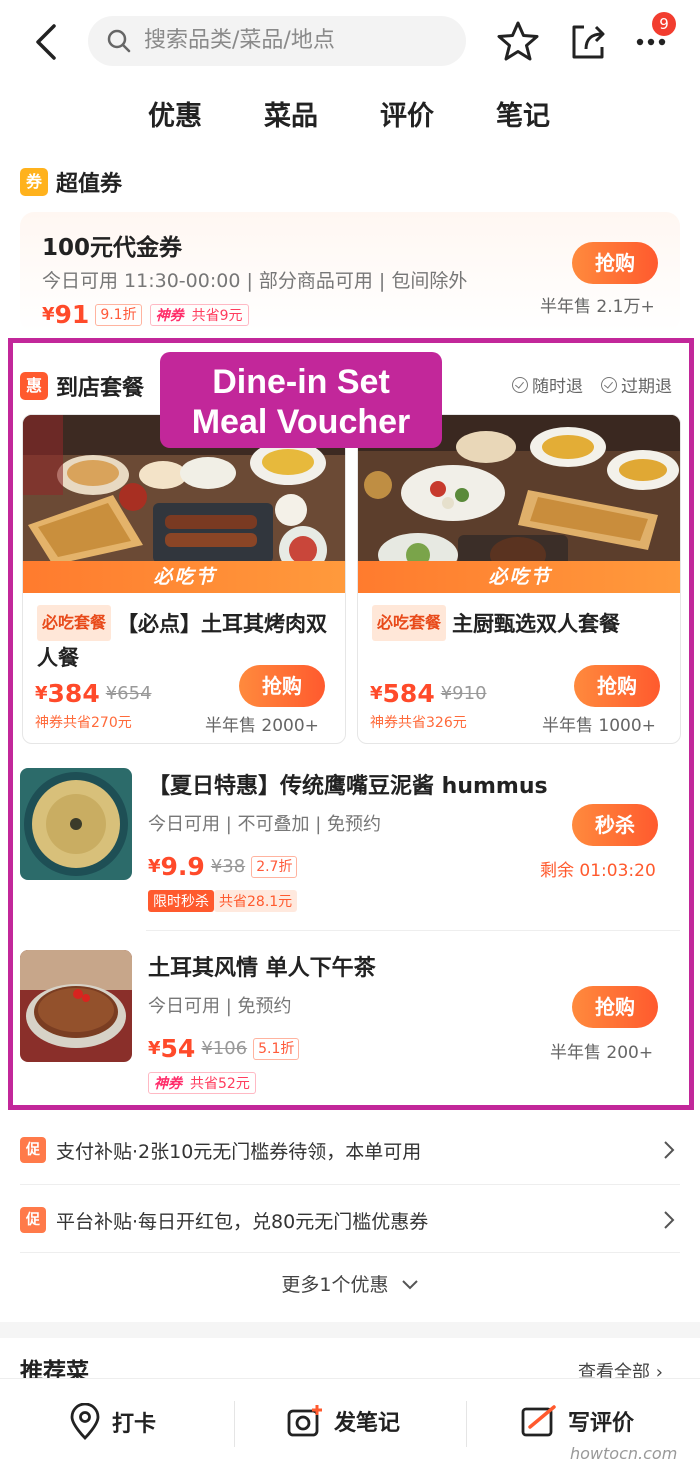 This screenshot has width=700, height=1469. What do you see at coordinates (76, 1006) in the screenshot?
I see `afternoon-tea-photo` at bounding box center [76, 1006].